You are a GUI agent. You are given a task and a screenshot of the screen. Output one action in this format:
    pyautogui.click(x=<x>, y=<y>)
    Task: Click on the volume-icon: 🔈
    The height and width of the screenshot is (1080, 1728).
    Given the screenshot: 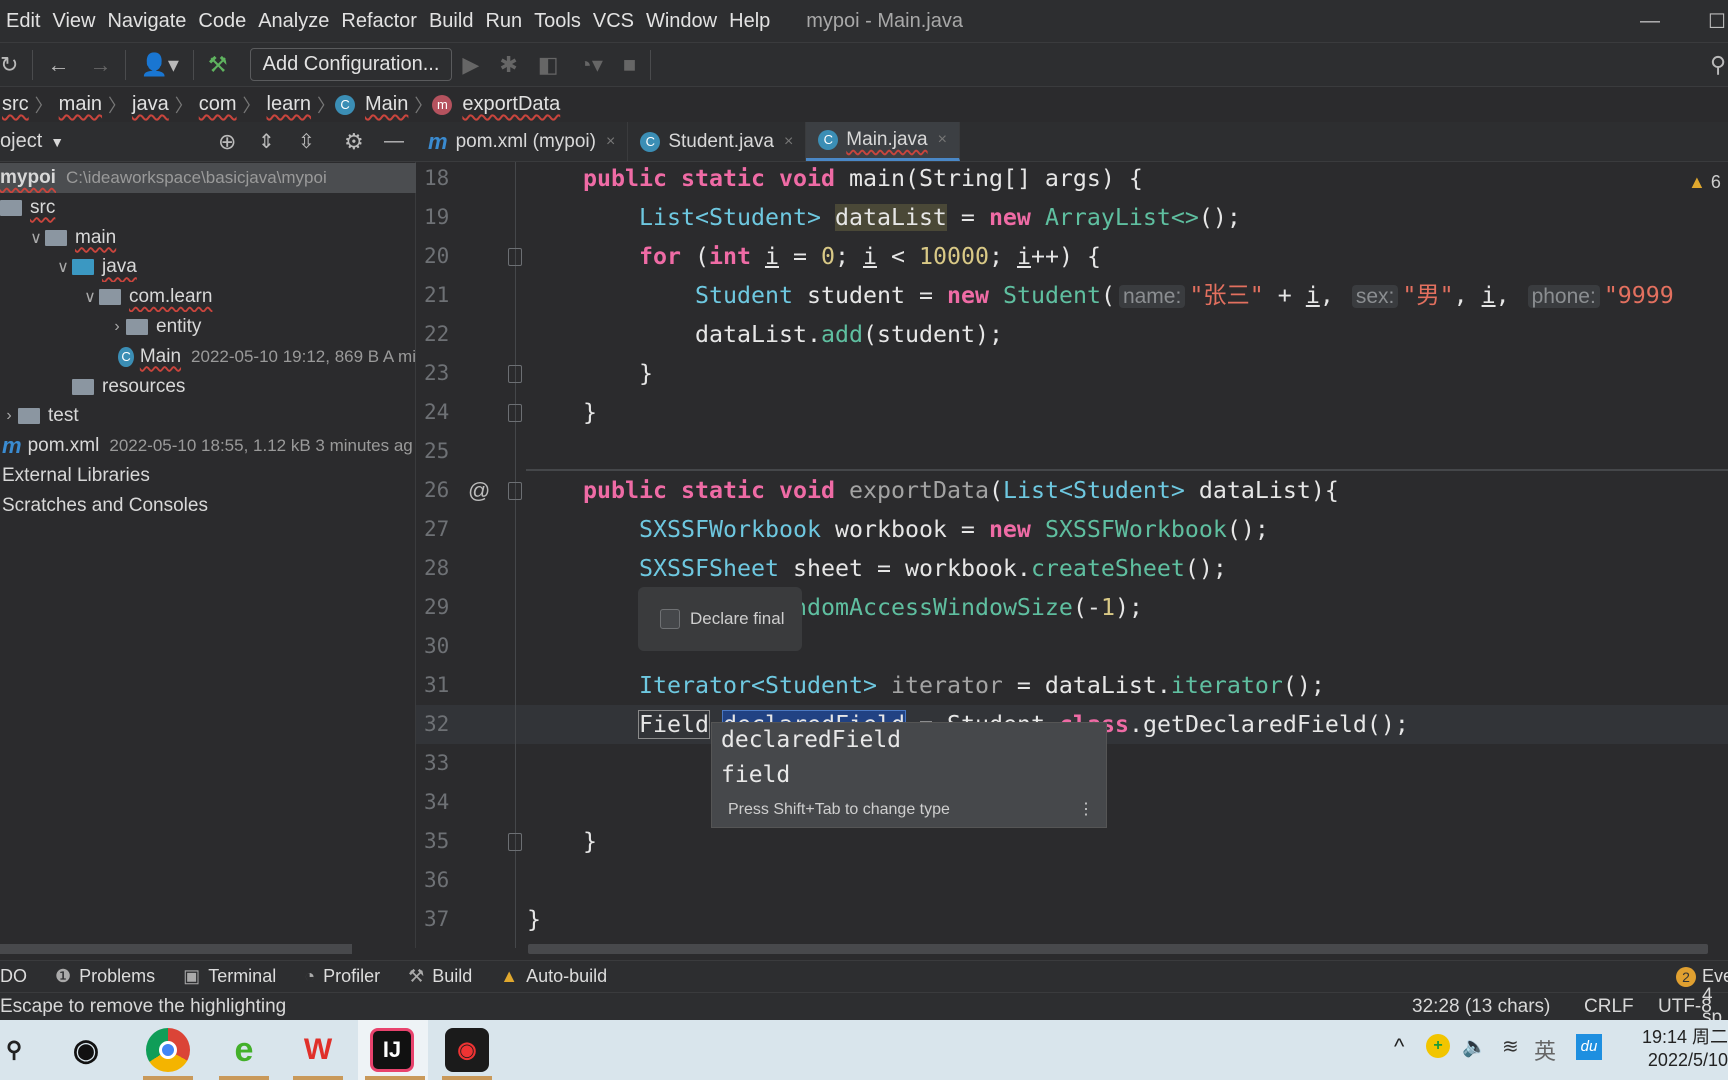 What is the action you would take?
    pyautogui.click(x=1474, y=1046)
    